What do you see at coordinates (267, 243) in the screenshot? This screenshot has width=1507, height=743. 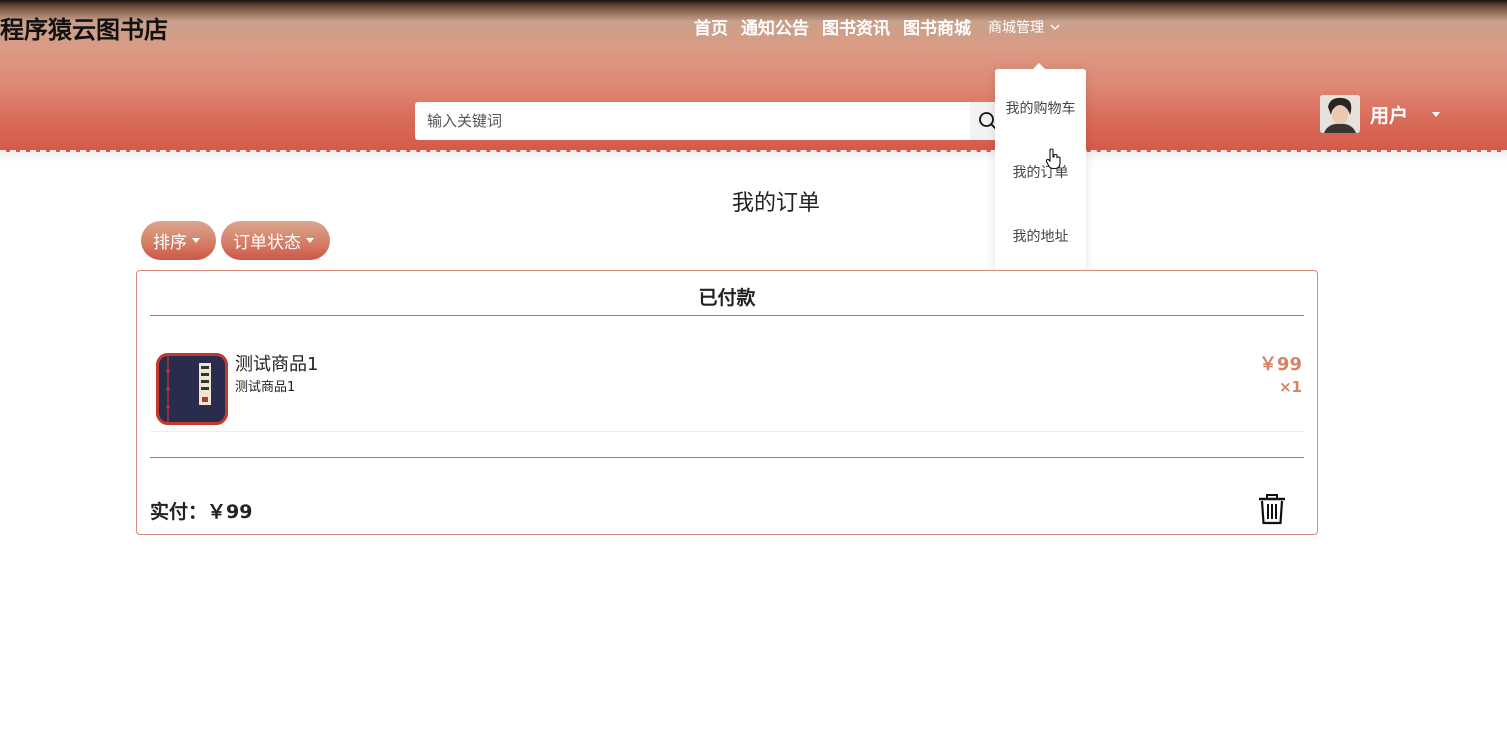 I see `order-status-filter-label: 订单状态` at bounding box center [267, 243].